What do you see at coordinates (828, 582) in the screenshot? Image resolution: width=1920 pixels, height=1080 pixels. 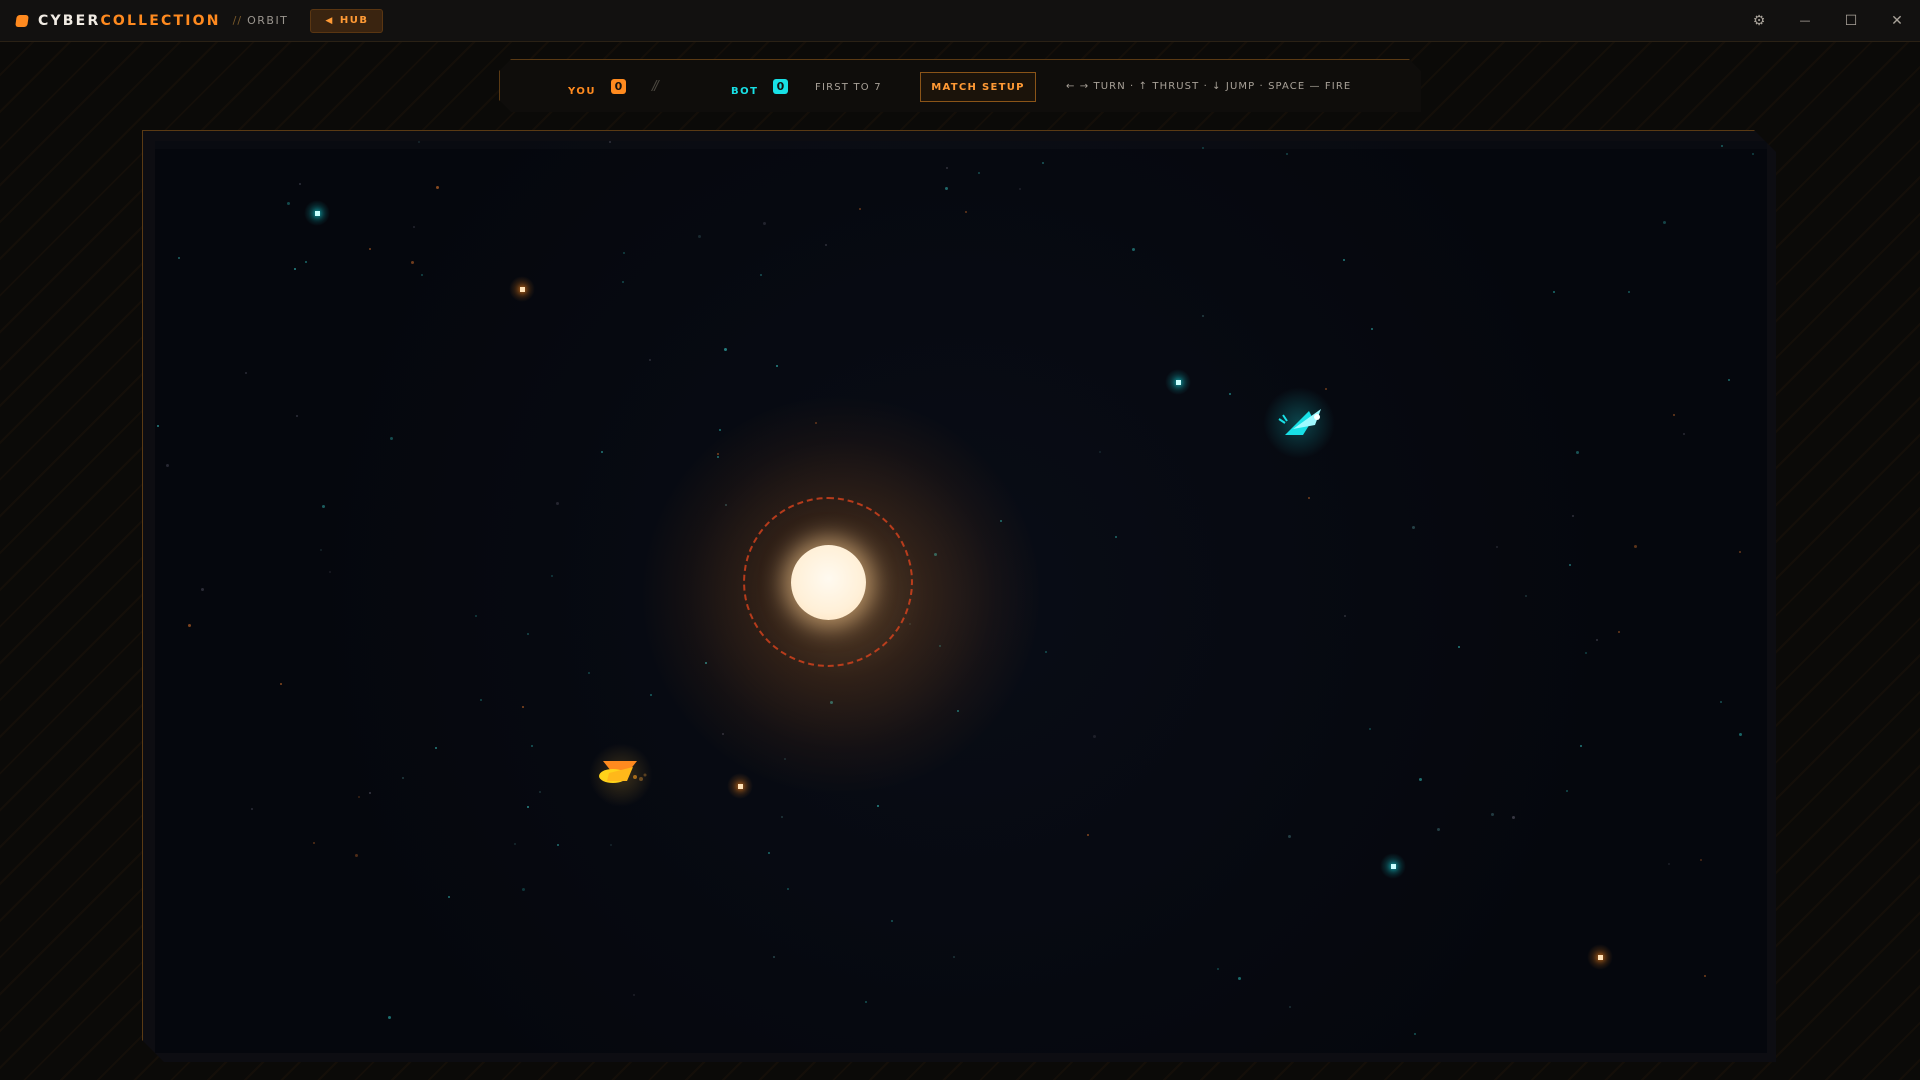 I see `sun` at bounding box center [828, 582].